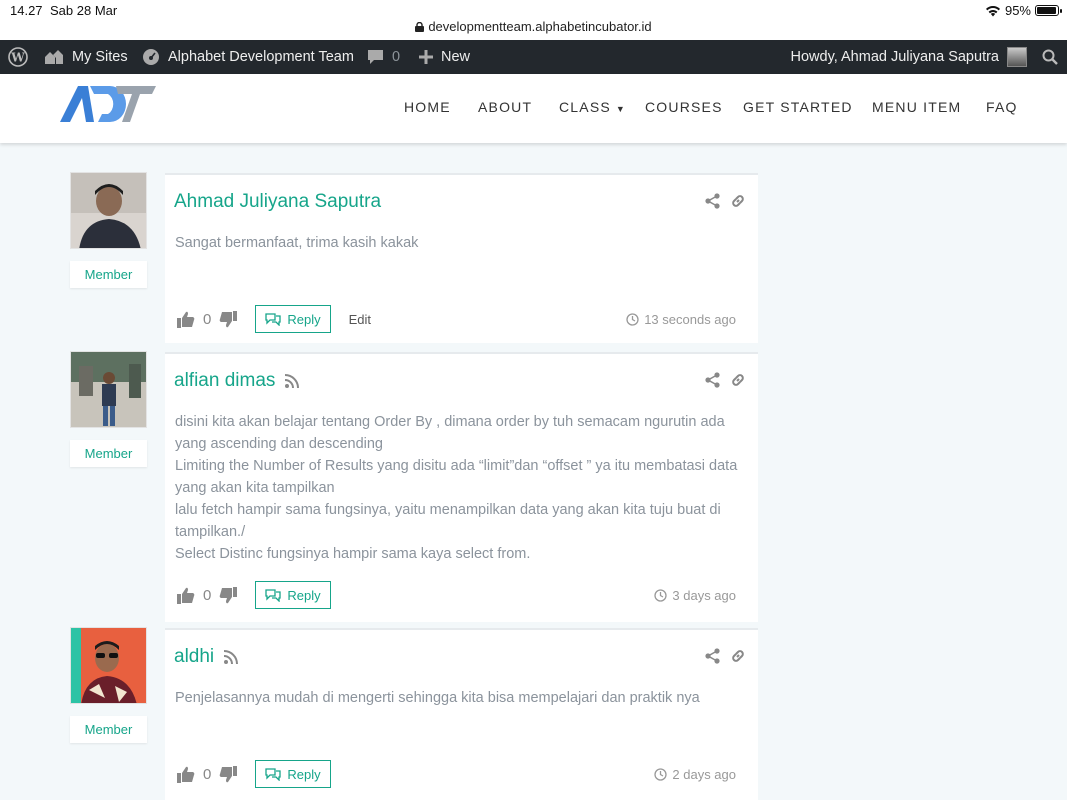 The width and height of the screenshot is (1067, 800). What do you see at coordinates (690, 319) in the screenshot?
I see `timestamp-text: 13 seconds ago` at bounding box center [690, 319].